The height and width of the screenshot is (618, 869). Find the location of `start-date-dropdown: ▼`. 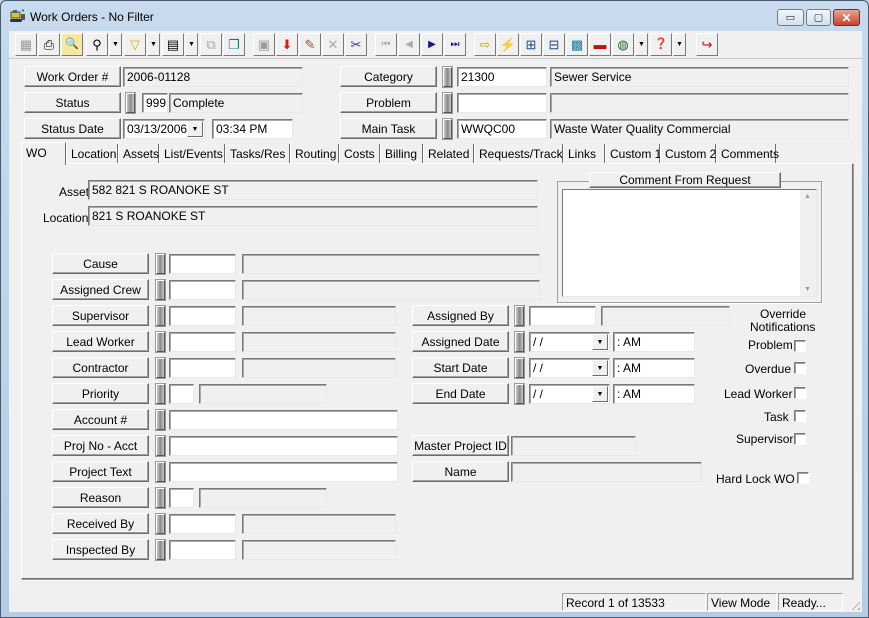

start-date-dropdown: ▼ is located at coordinates (600, 368).